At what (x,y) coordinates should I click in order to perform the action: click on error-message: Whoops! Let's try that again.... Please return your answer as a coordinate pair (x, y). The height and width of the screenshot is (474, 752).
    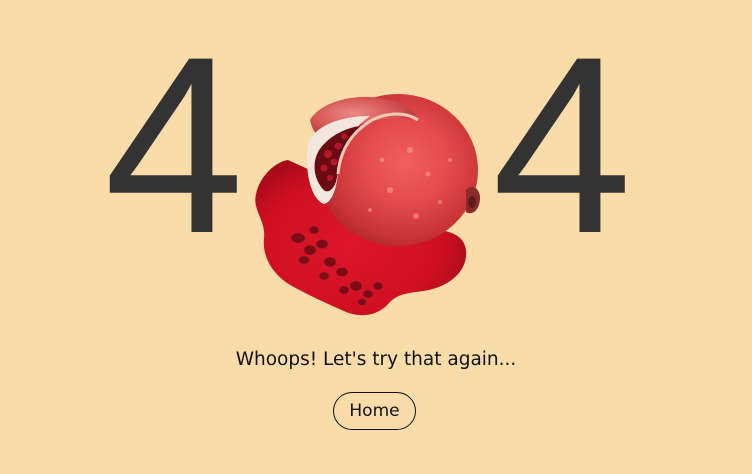
    Looking at the image, I should click on (376, 359).